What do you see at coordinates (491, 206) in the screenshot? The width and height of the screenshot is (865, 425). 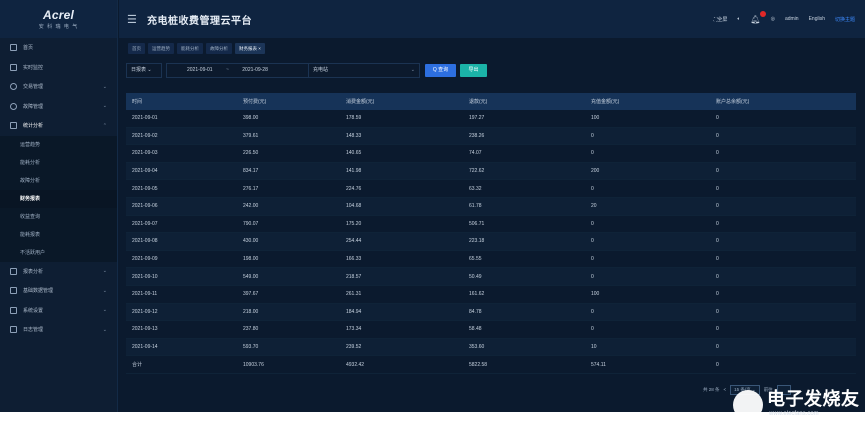 I see `table-row: 2021-09-06 242.00 104.68 61.78 20 0` at bounding box center [491, 206].